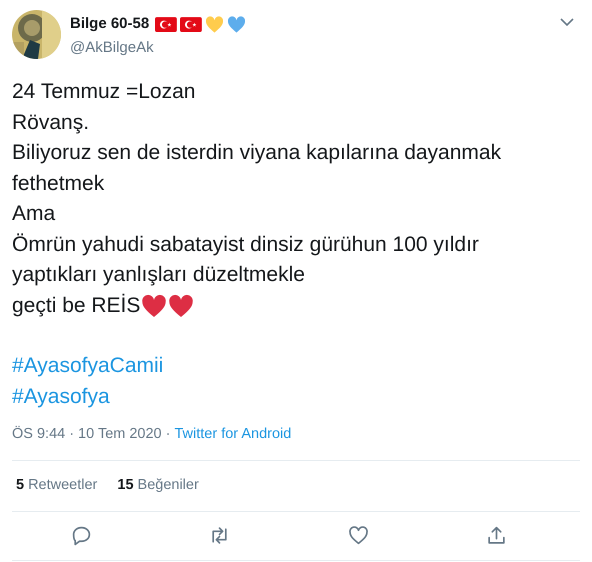  What do you see at coordinates (34, 214) in the screenshot?
I see `tweet-text: Ama` at bounding box center [34, 214].